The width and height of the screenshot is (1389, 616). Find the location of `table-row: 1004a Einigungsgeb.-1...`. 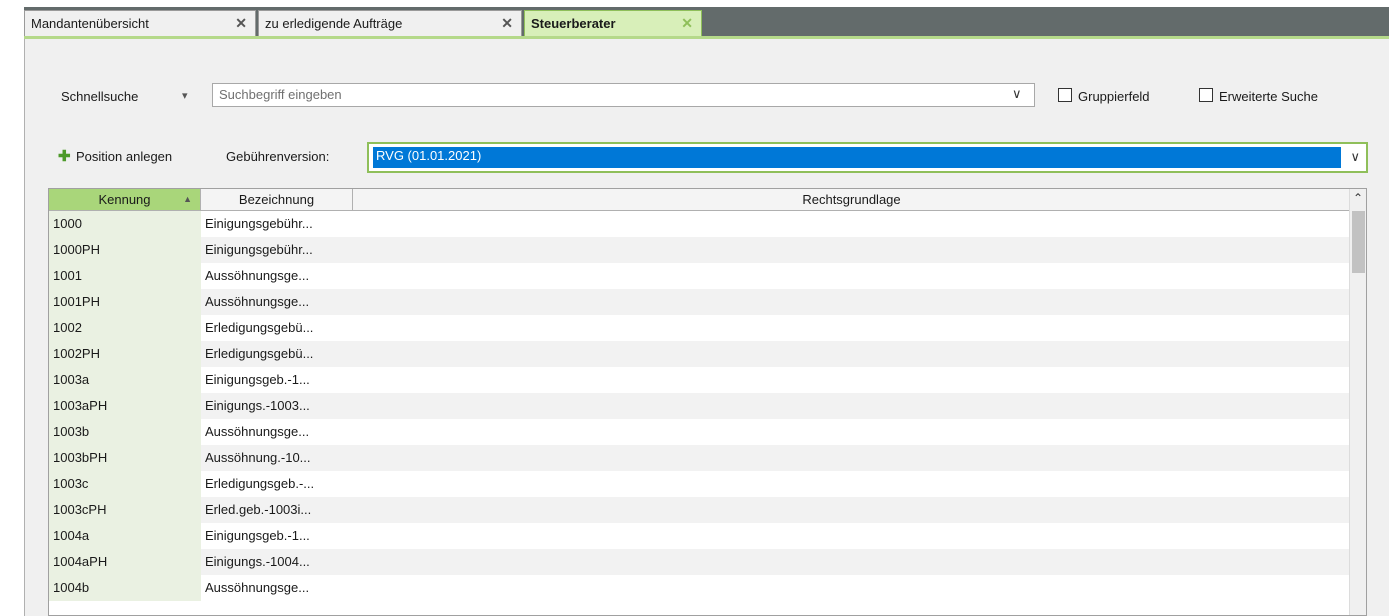

table-row: 1004a Einigungsgeb.-1... is located at coordinates (700, 536).